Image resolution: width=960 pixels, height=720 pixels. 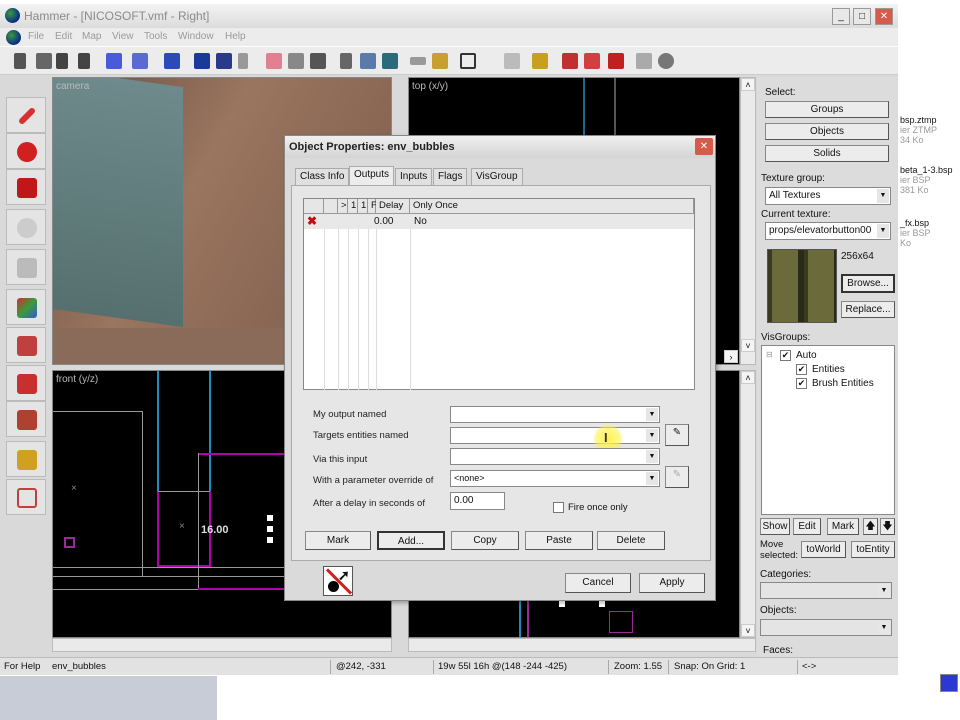 What do you see at coordinates (62, 61) in the screenshot?
I see `grid-smaller-icon` at bounding box center [62, 61].